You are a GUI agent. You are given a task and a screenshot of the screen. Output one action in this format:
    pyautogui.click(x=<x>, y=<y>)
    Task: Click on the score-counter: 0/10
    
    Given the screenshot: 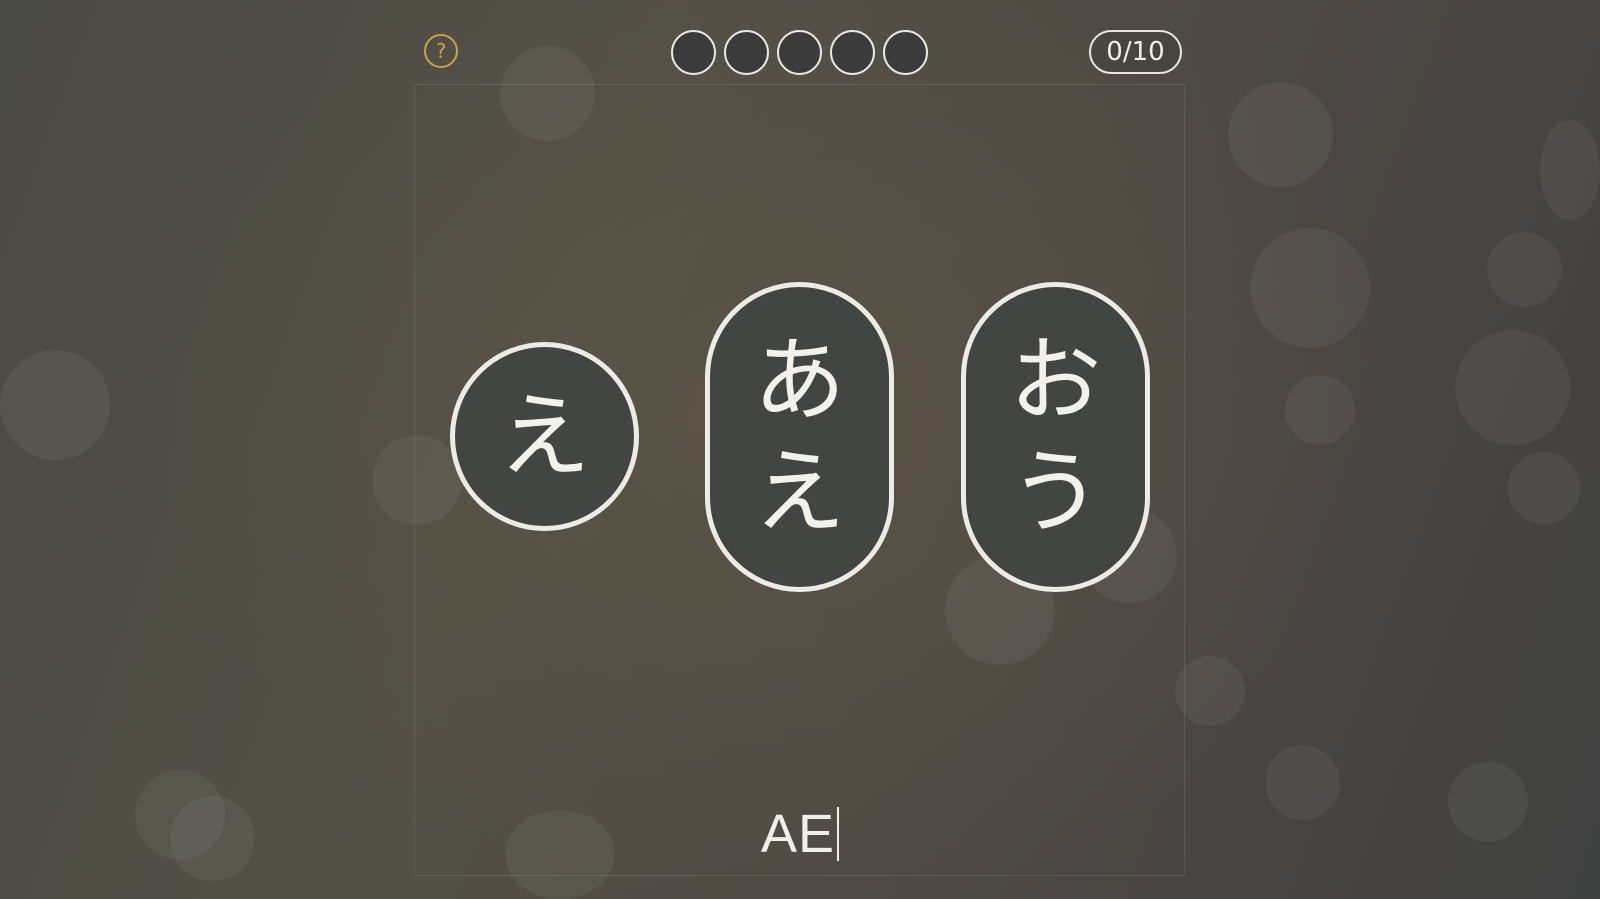 What is the action you would take?
    pyautogui.click(x=1135, y=52)
    